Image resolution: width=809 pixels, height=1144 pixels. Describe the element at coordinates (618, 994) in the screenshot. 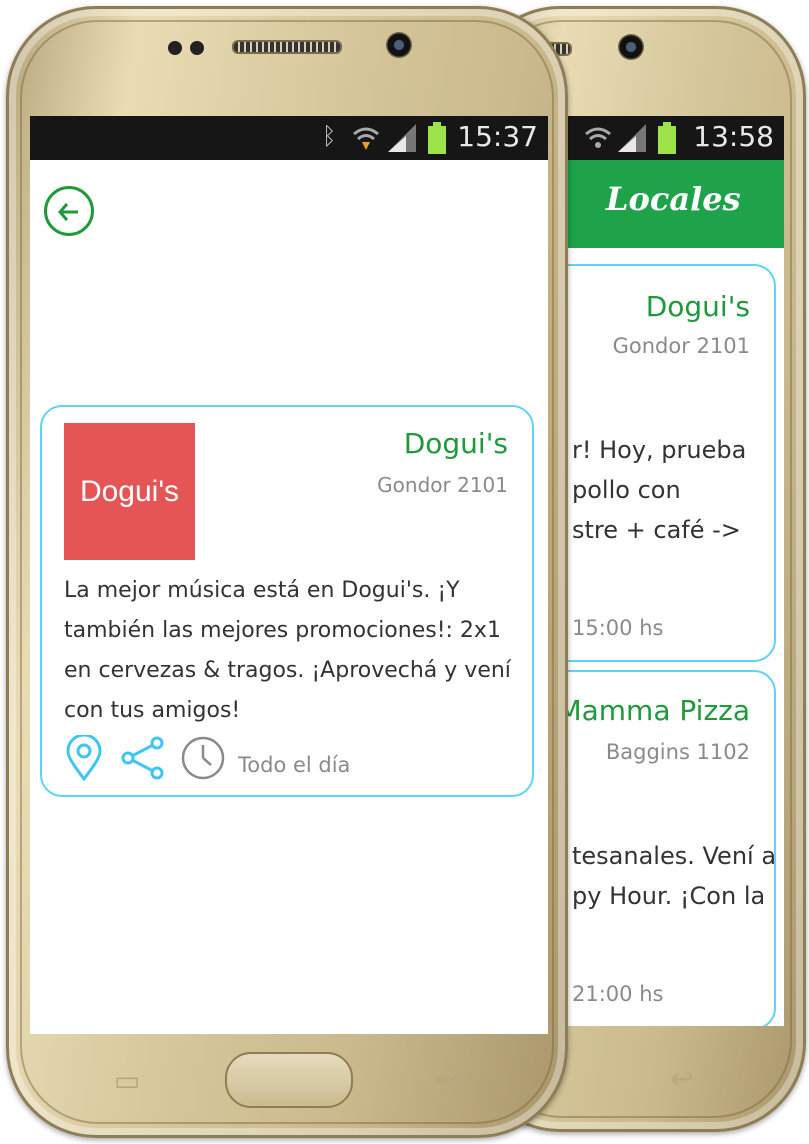

I see `venue-hours: 21:00 hs` at that location.